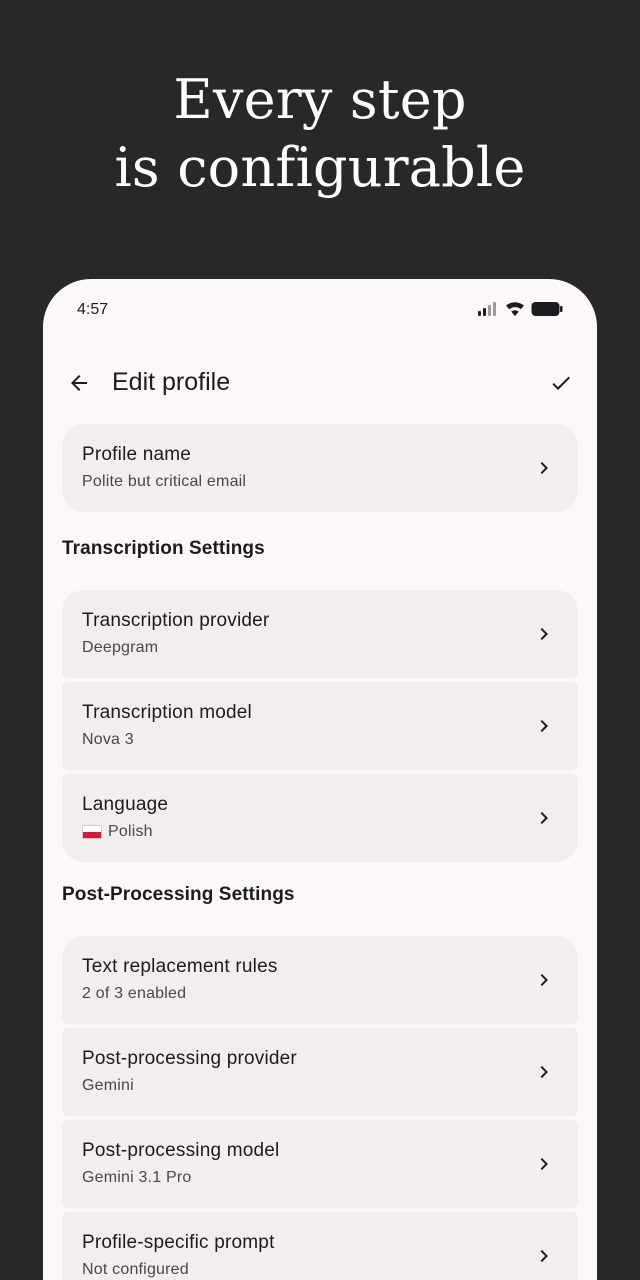  What do you see at coordinates (178, 1242) in the screenshot?
I see `setting-title: Profile-specific prompt` at bounding box center [178, 1242].